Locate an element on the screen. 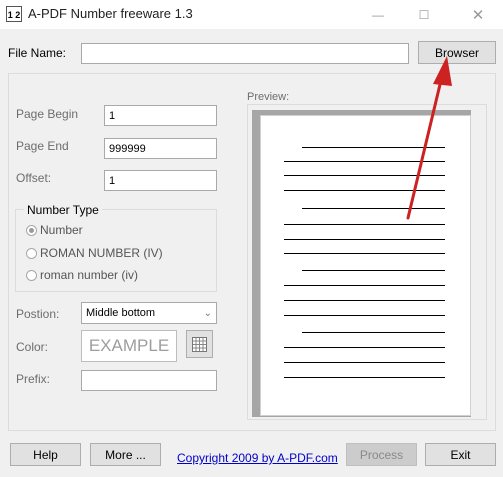 The width and height of the screenshot is (503, 477). exit-button: Exit is located at coordinates (460, 454).